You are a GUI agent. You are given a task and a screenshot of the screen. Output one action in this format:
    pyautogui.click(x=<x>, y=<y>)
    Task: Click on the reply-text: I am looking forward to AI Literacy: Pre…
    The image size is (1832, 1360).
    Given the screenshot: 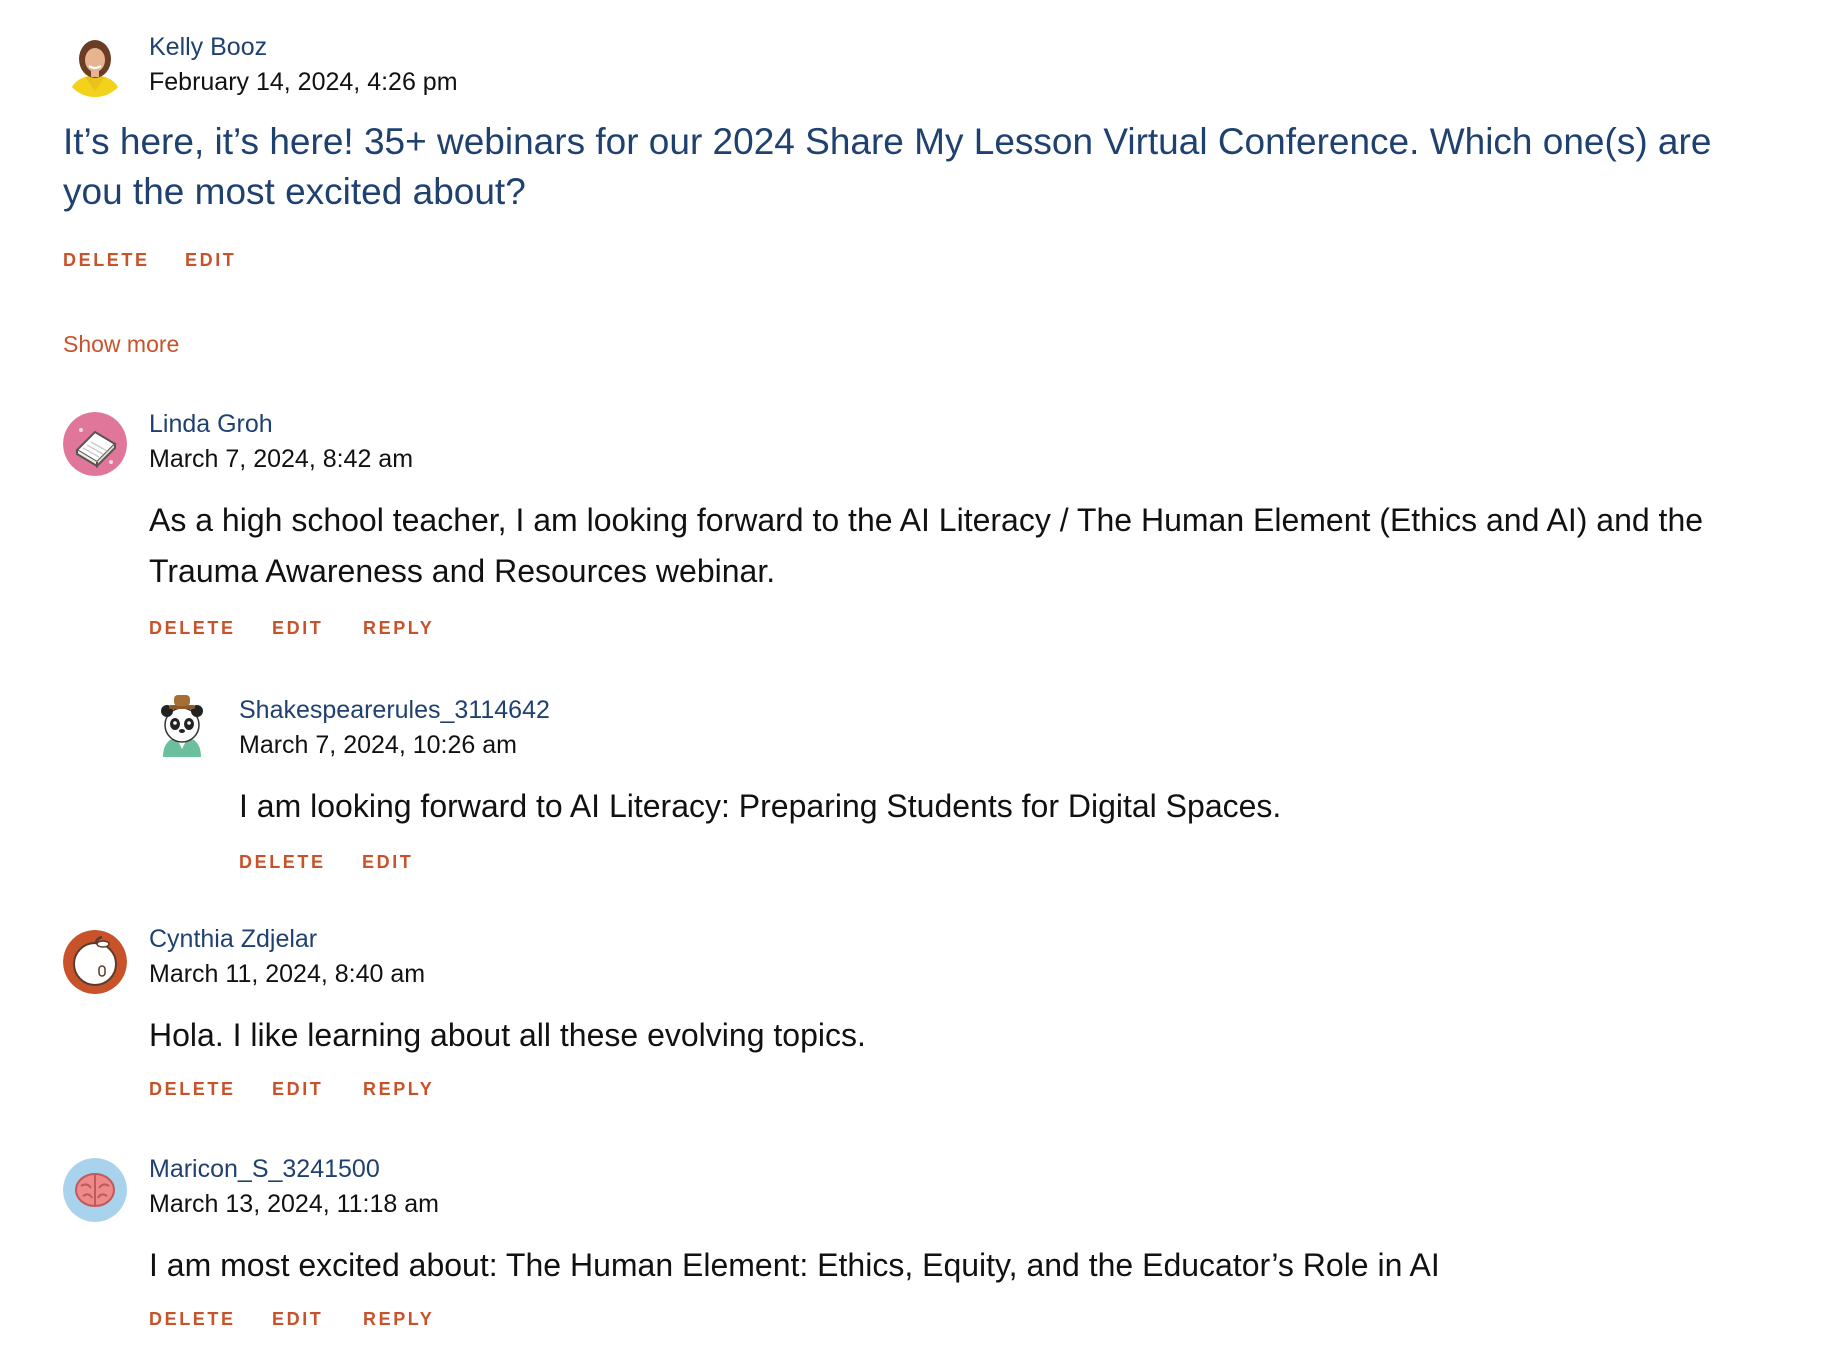 What is the action you would take?
    pyautogui.click(x=760, y=806)
    